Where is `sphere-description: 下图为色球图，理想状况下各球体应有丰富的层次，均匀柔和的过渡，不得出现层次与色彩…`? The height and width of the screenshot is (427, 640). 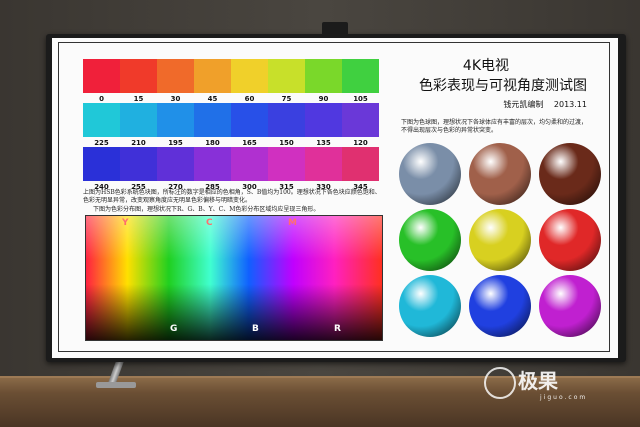 sphere-description: 下图为色球图，理想状况下各球体应有丰富的层次，均匀柔和的过渡，不得出现层次与色彩… is located at coordinates (494, 126).